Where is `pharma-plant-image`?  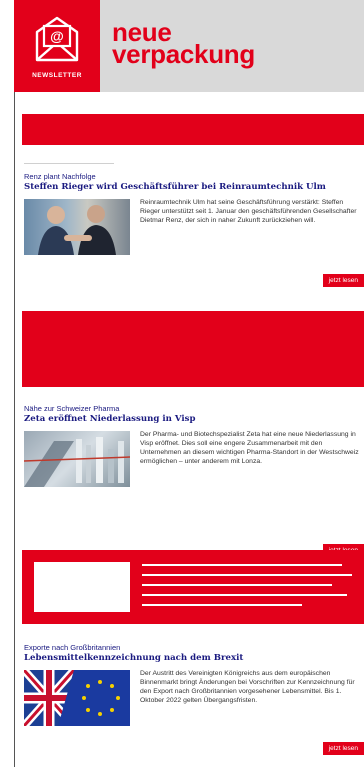
pharma-plant-image is located at coordinates (77, 459).